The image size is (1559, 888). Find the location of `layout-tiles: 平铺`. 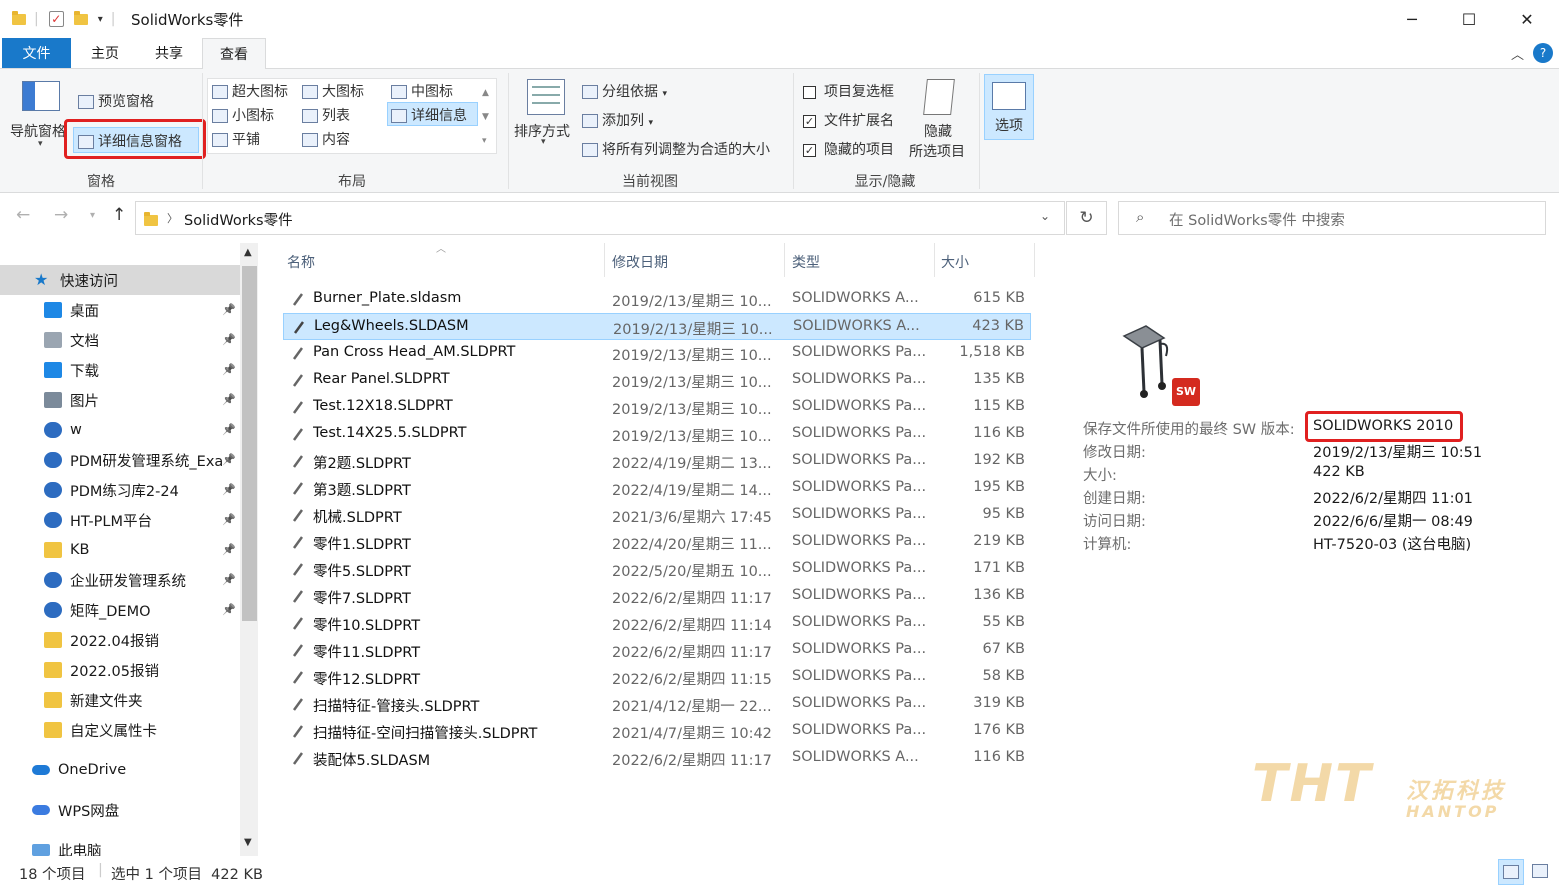

layout-tiles: 平铺 is located at coordinates (236, 139).